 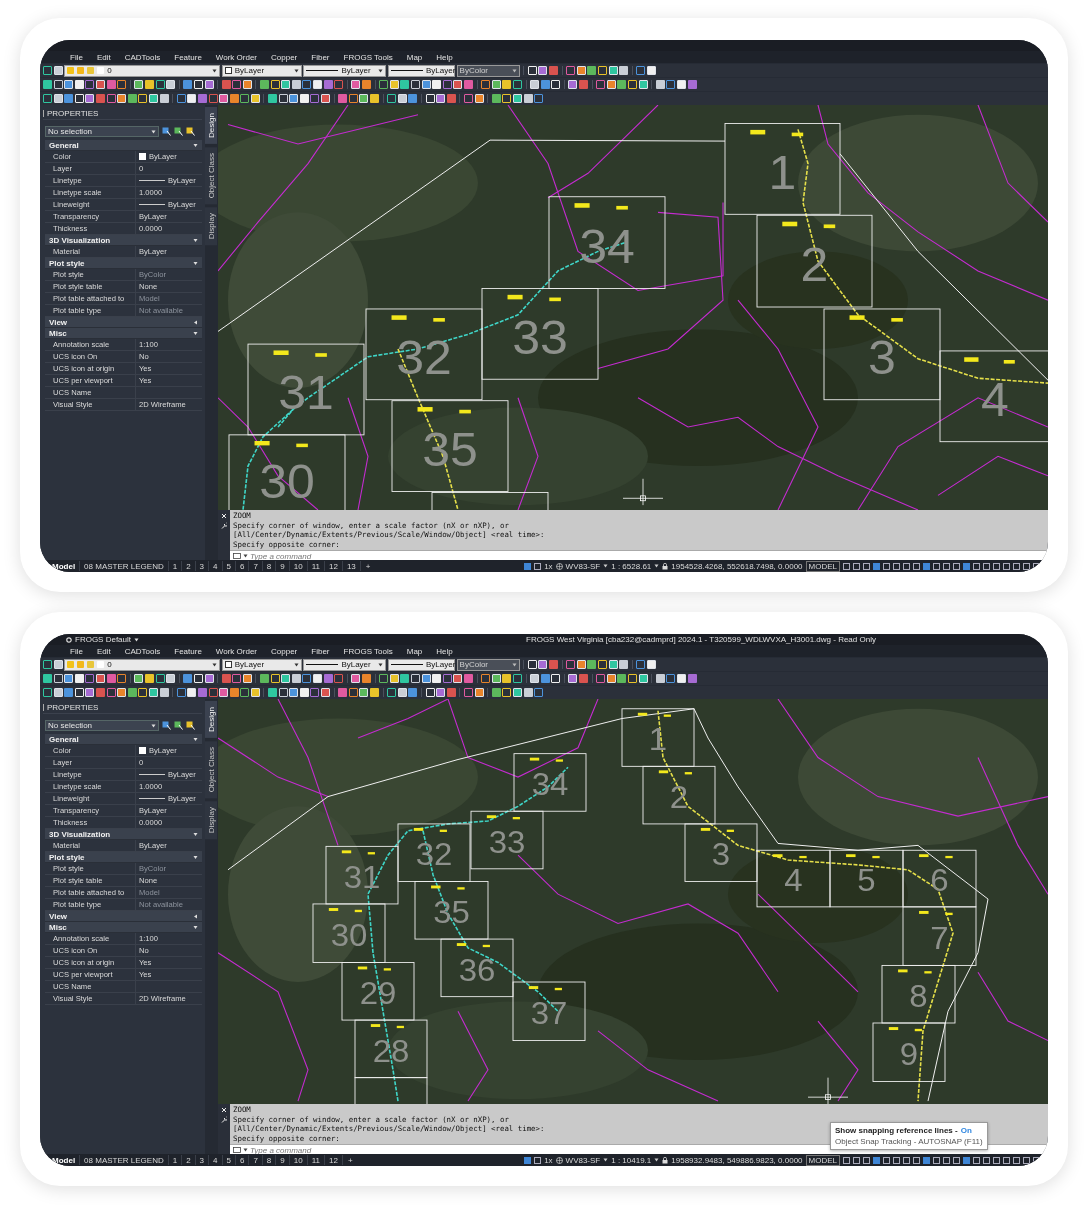 I want to click on sheet-number: 6, so click(x=939, y=879).